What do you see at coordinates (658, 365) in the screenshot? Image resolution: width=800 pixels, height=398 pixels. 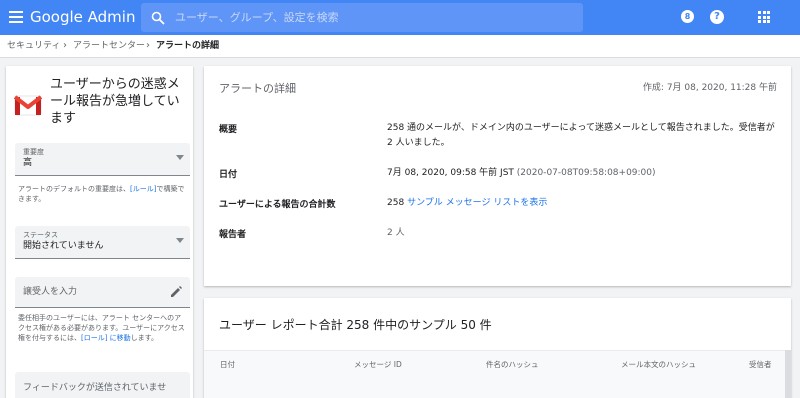 I see `column-body-hash: メール本文のハッシュ` at bounding box center [658, 365].